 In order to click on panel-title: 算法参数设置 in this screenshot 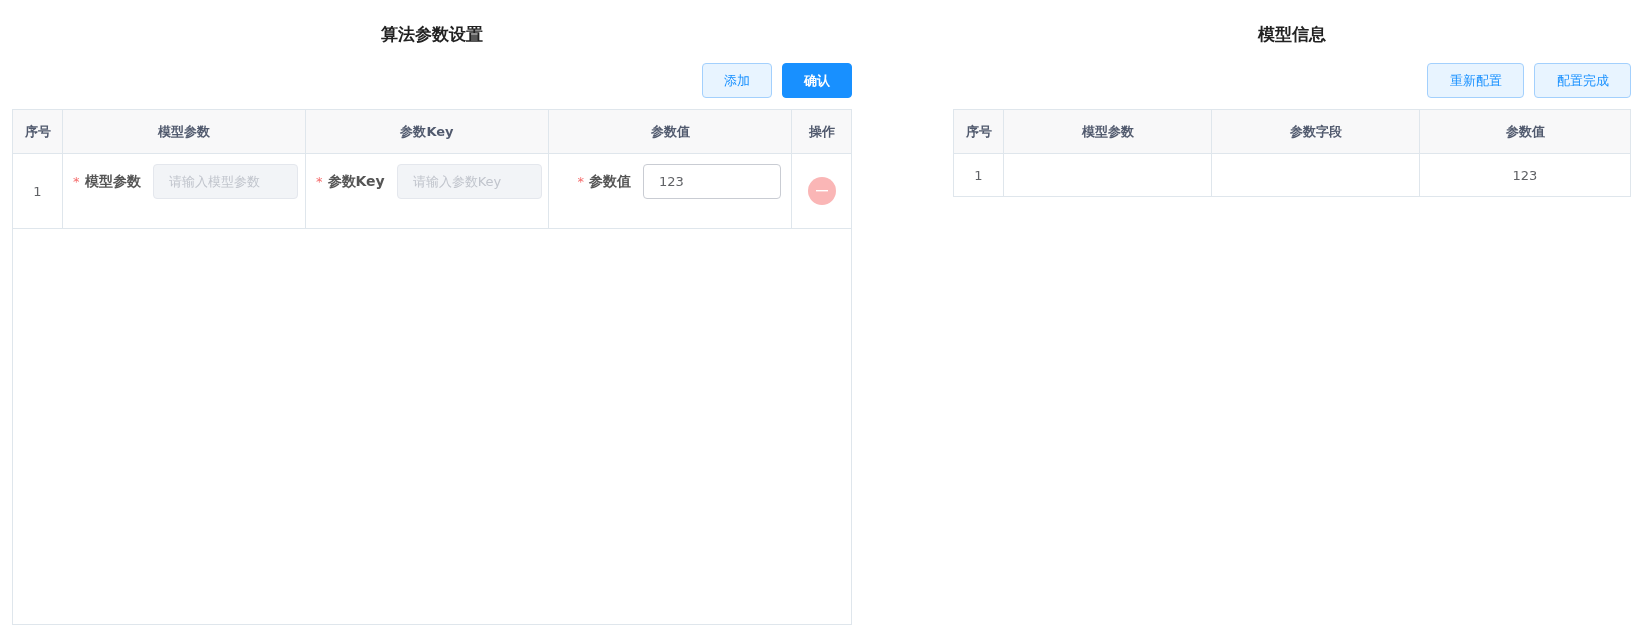, I will do `click(432, 34)`.